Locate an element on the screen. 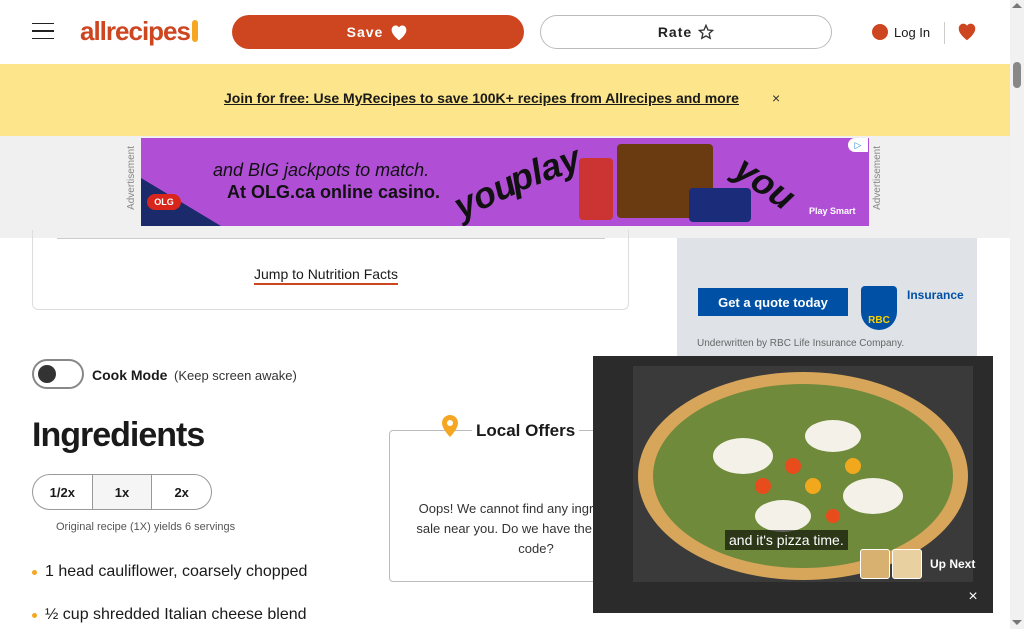  saved-heart-icon is located at coordinates (967, 31).